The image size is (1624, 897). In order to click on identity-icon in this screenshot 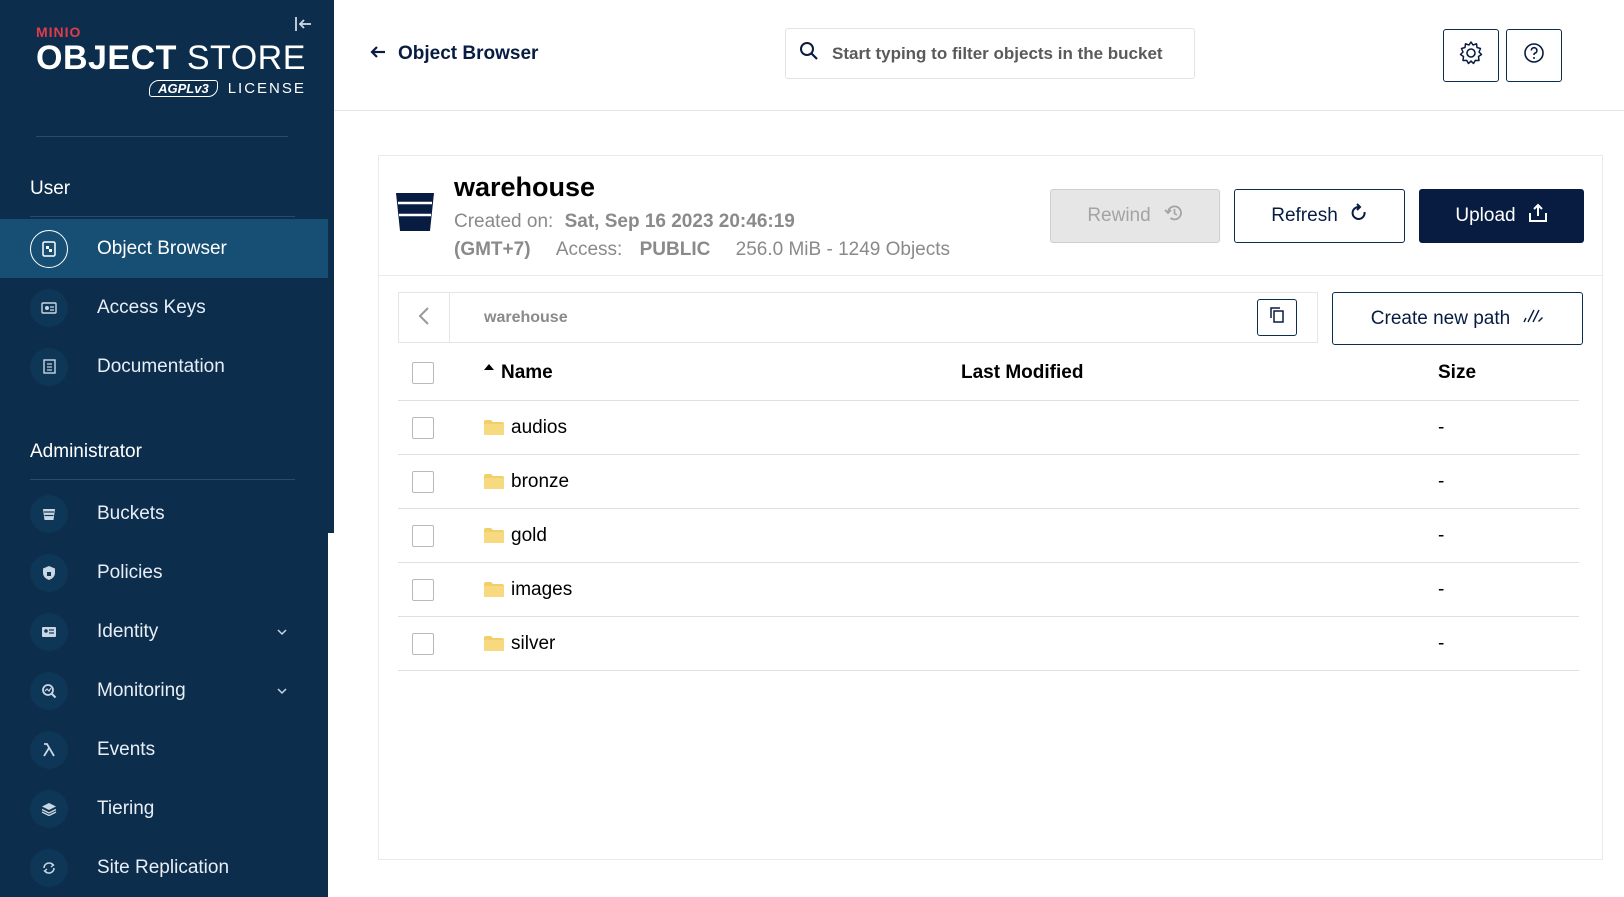, I will do `click(49, 631)`.